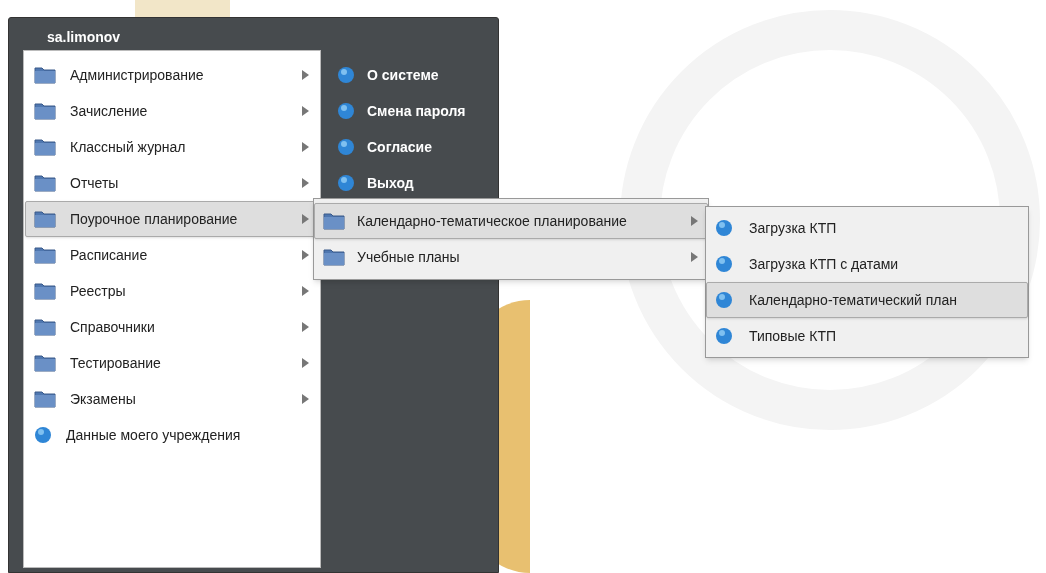 The height and width of the screenshot is (573, 1046). What do you see at coordinates (403, 75) in the screenshot?
I see `menu-link: О системе` at bounding box center [403, 75].